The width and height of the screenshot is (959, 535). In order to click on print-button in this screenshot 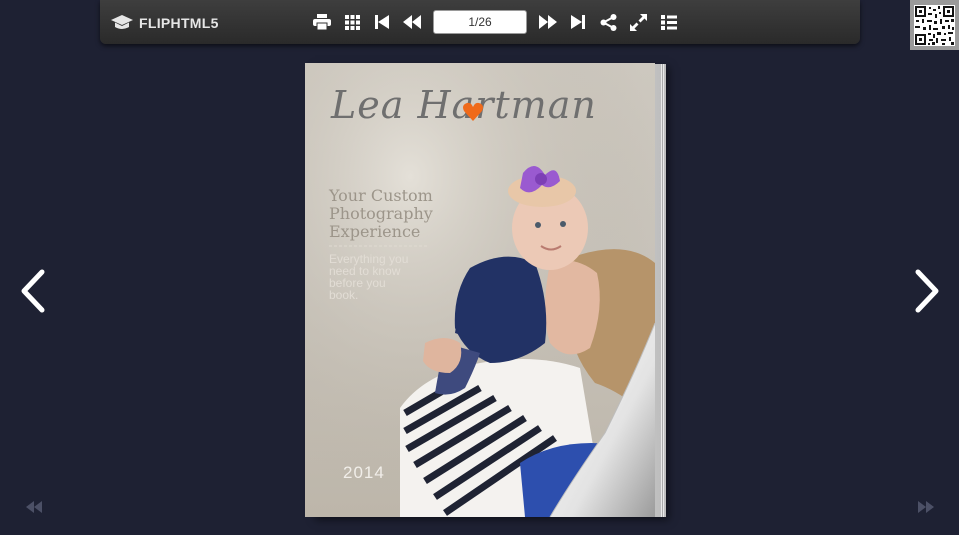, I will do `click(322, 22)`.